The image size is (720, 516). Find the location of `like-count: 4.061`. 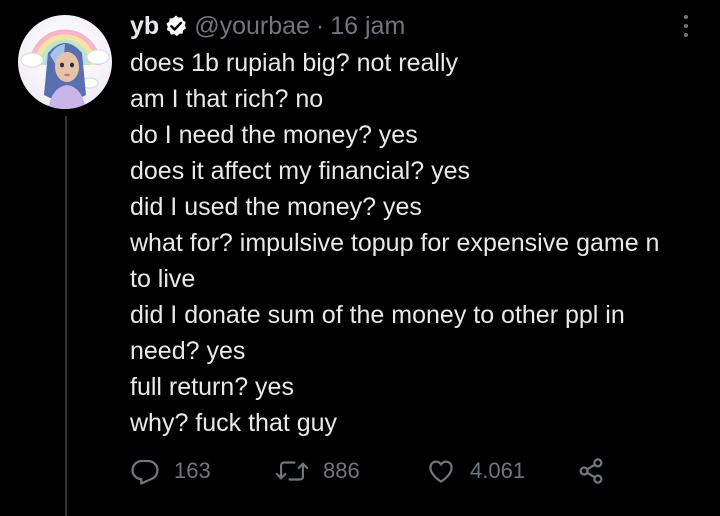

like-count: 4.061 is located at coordinates (498, 470).